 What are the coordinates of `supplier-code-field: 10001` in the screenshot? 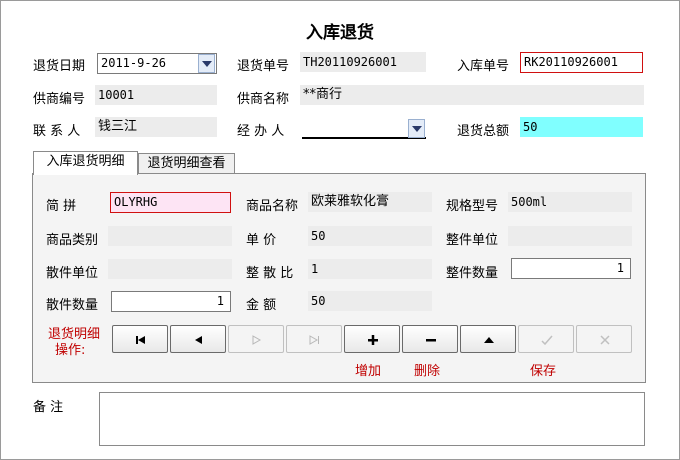 It's located at (156, 95).